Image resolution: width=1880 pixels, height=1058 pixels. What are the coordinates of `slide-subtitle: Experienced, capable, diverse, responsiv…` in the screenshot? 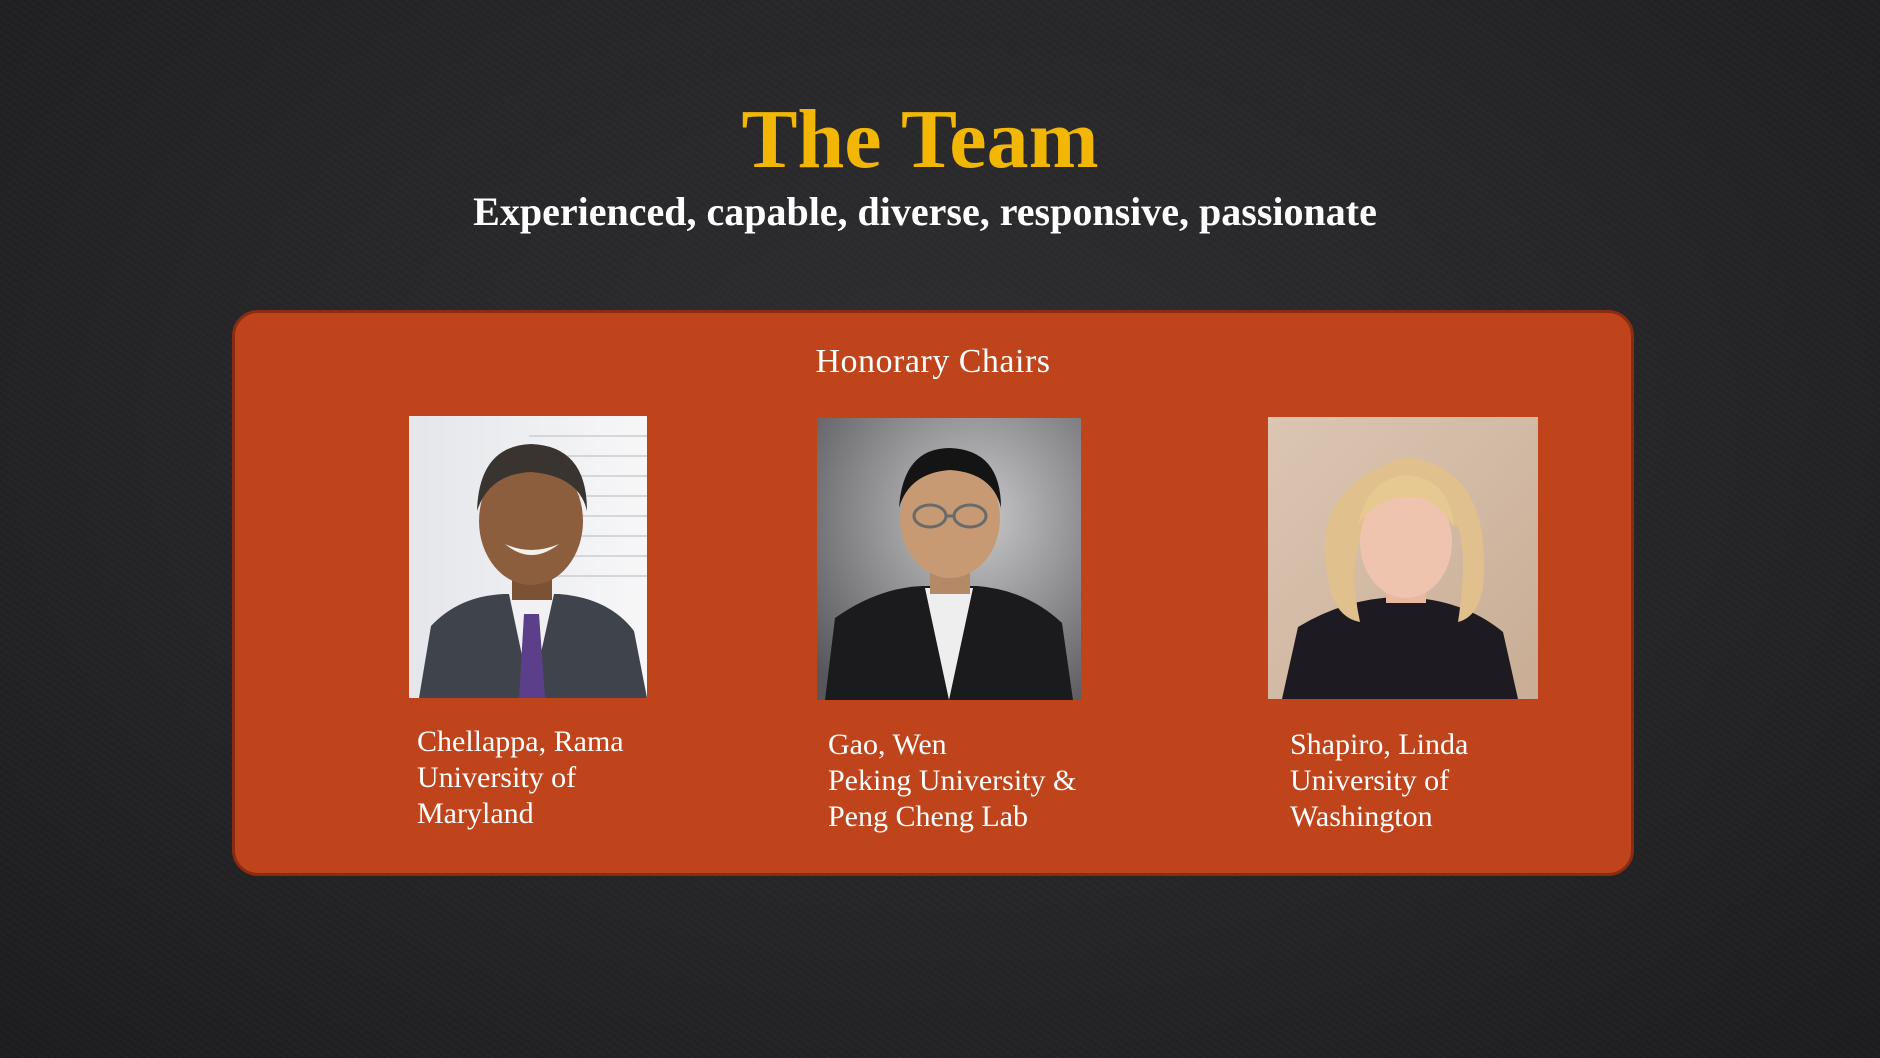 It's located at (925, 211).